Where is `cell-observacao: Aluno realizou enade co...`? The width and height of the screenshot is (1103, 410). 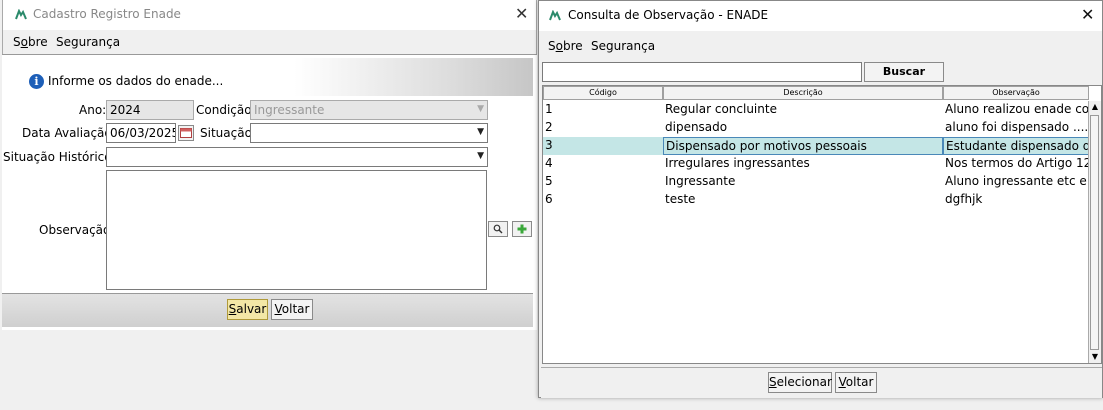
cell-observacao: Aluno realizou enade co... is located at coordinates (1017, 109).